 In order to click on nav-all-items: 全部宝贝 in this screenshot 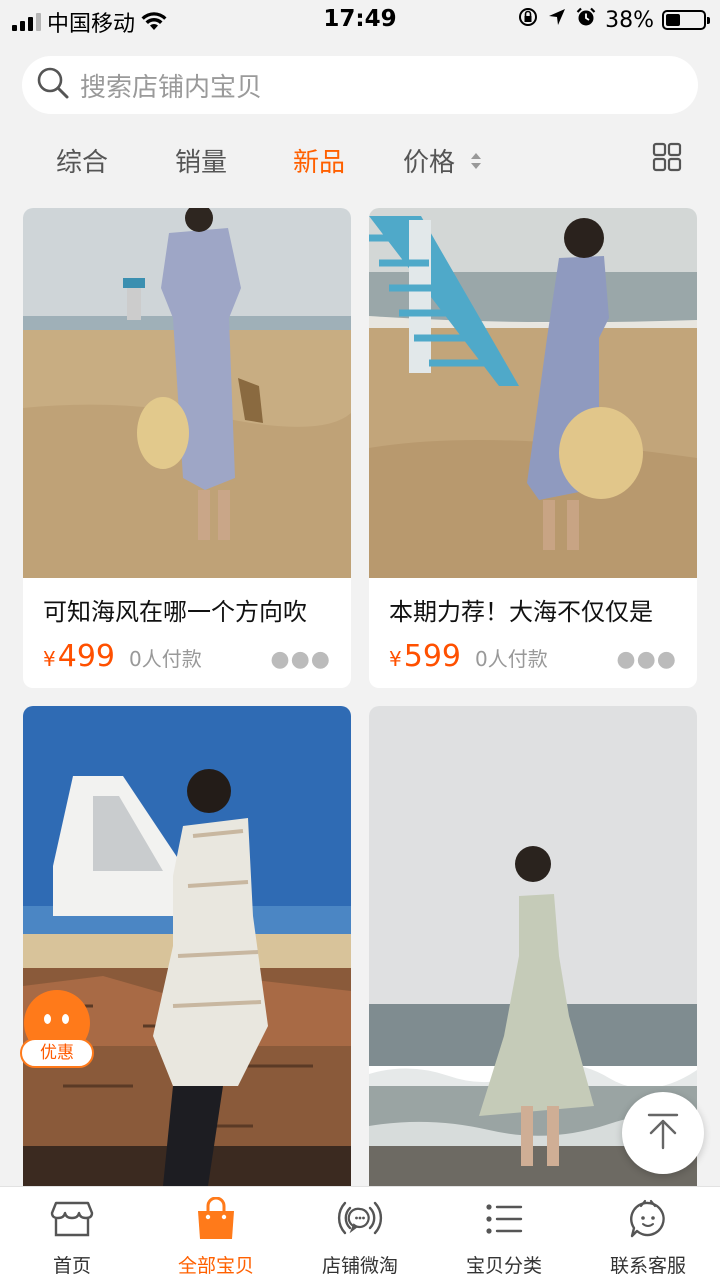, I will do `click(216, 1237)`.